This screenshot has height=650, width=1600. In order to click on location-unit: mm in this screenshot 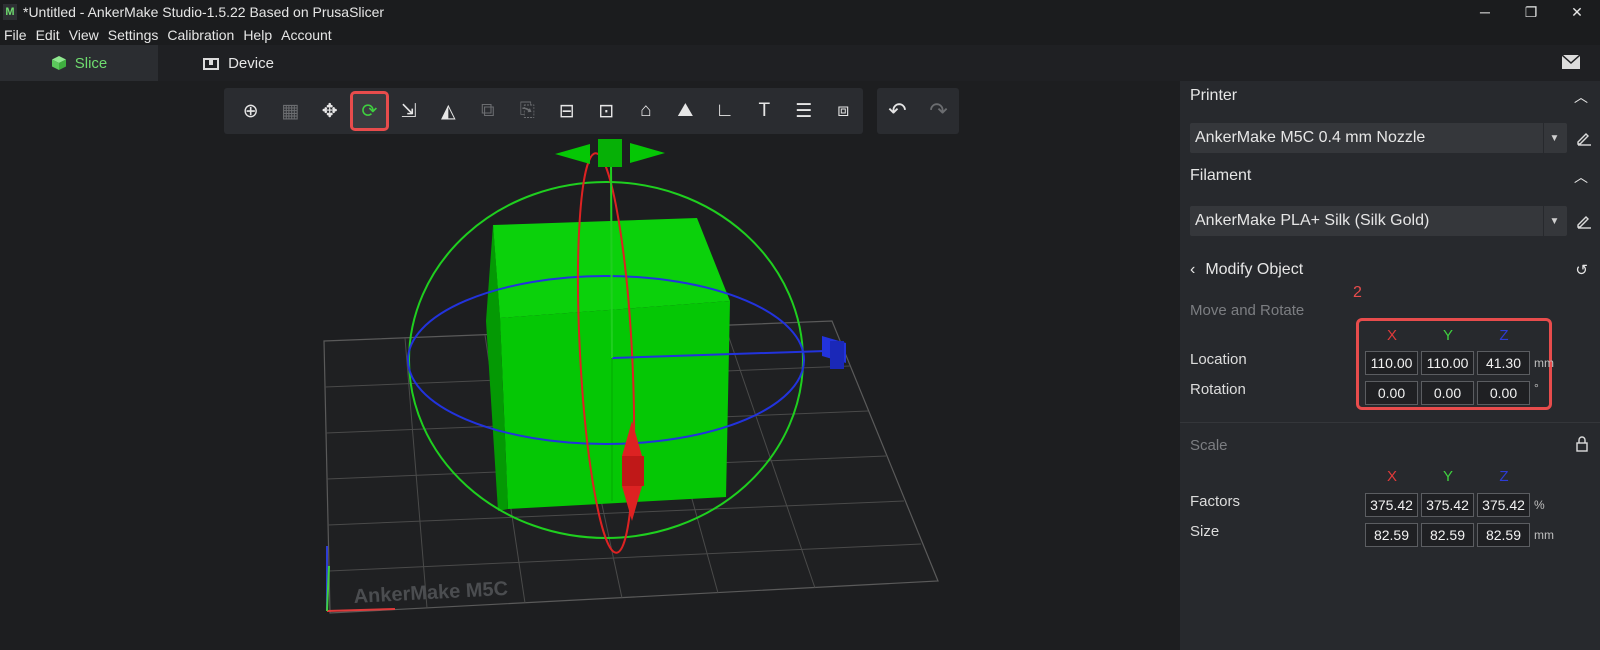, I will do `click(1544, 363)`.